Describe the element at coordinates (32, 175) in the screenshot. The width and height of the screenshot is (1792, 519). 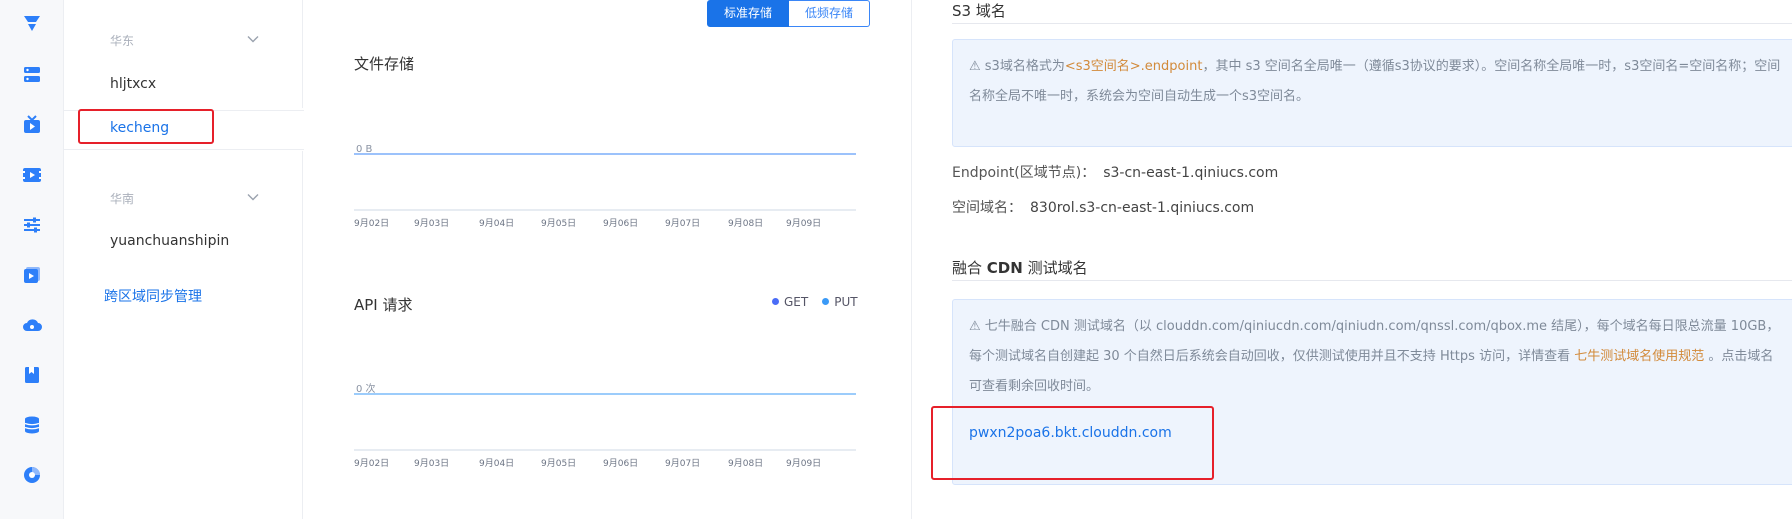
I see `video-icon` at that location.